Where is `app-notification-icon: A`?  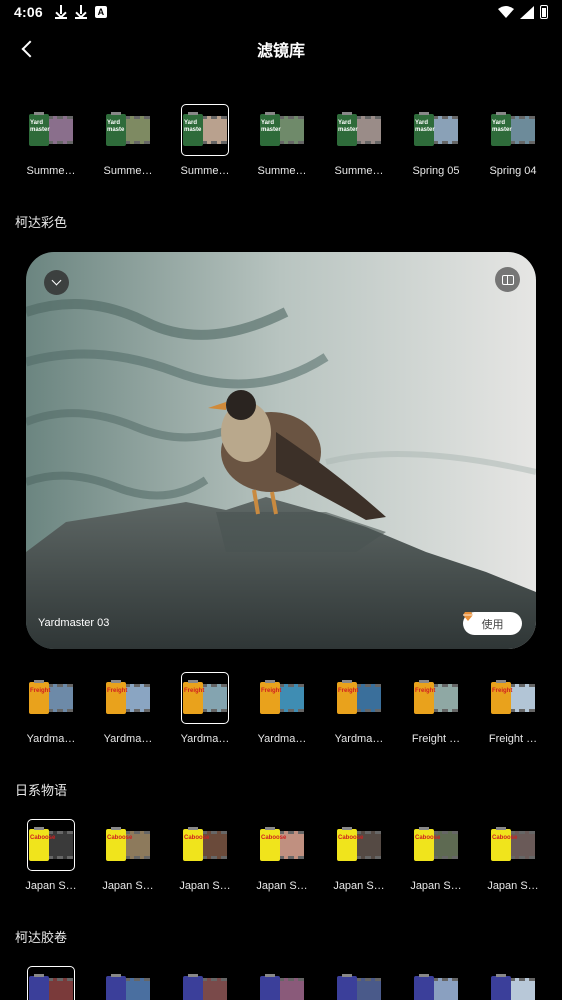 app-notification-icon: A is located at coordinates (100, 12).